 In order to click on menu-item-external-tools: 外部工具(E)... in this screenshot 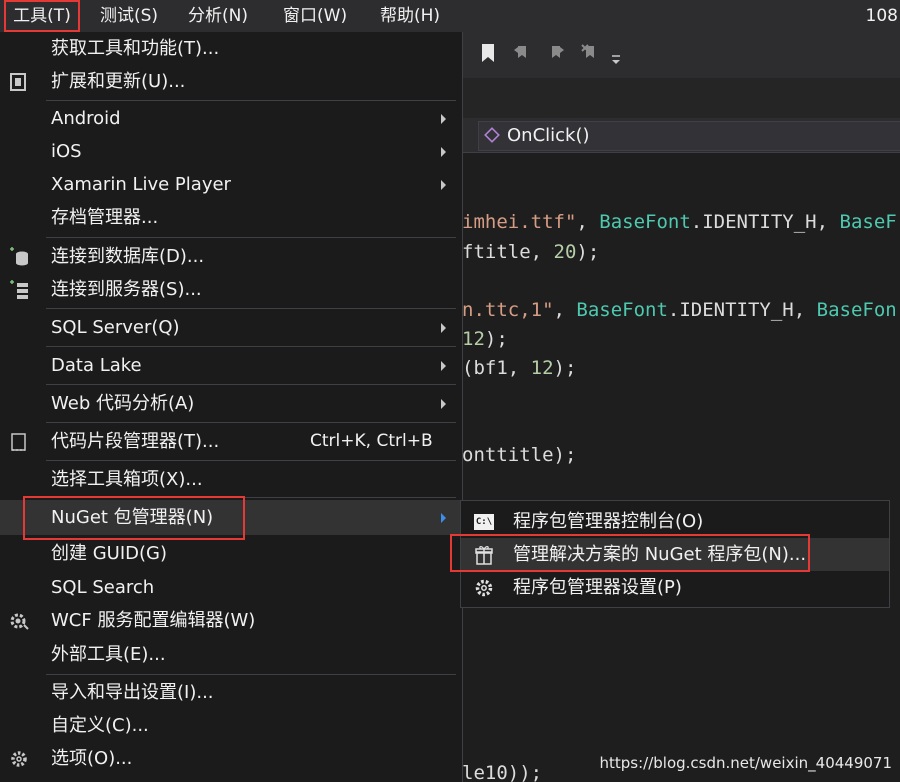, I will do `click(231, 654)`.